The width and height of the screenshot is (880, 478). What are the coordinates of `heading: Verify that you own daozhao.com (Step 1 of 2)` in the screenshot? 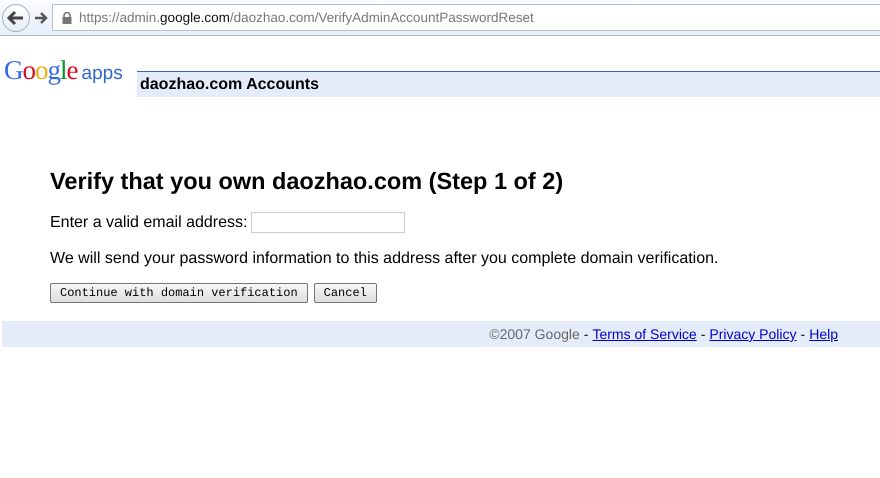 It's located at (307, 181).